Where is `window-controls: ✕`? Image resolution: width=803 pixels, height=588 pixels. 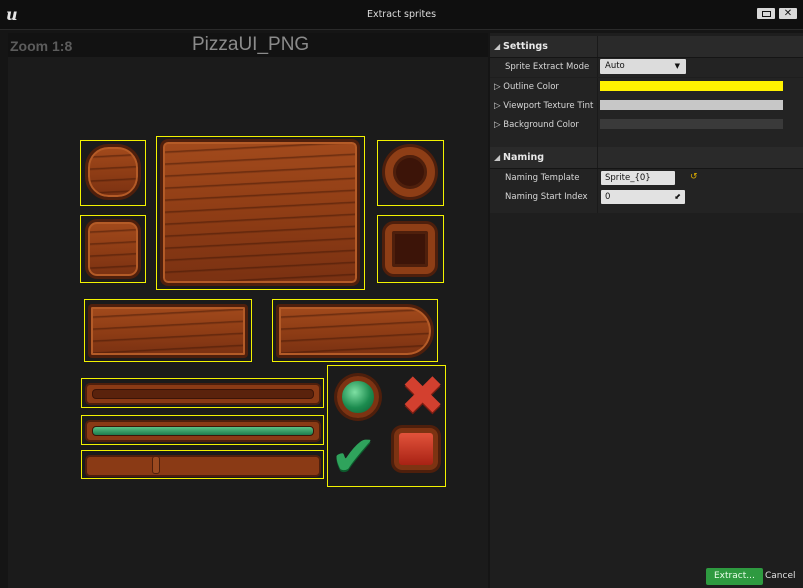 window-controls: ✕ is located at coordinates (777, 14).